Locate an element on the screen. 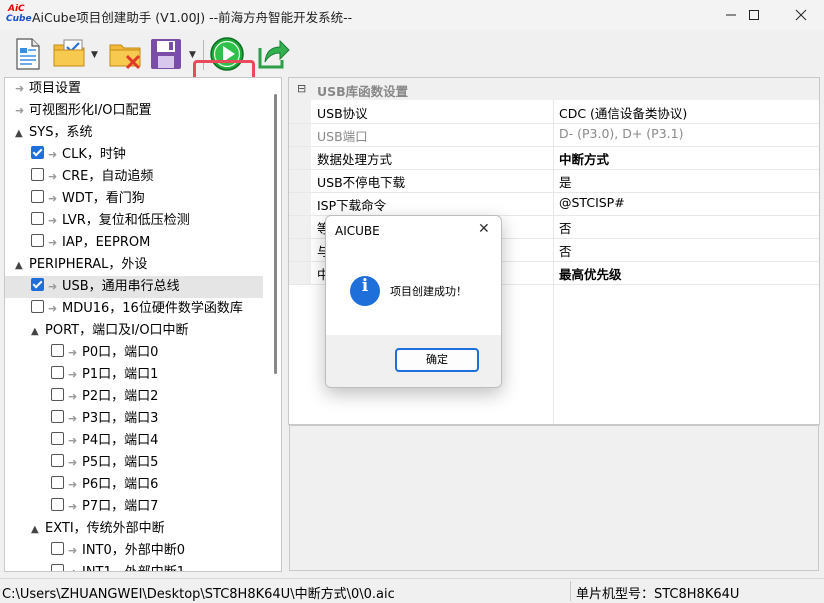  tree-scrollbar is located at coordinates (276, 324).